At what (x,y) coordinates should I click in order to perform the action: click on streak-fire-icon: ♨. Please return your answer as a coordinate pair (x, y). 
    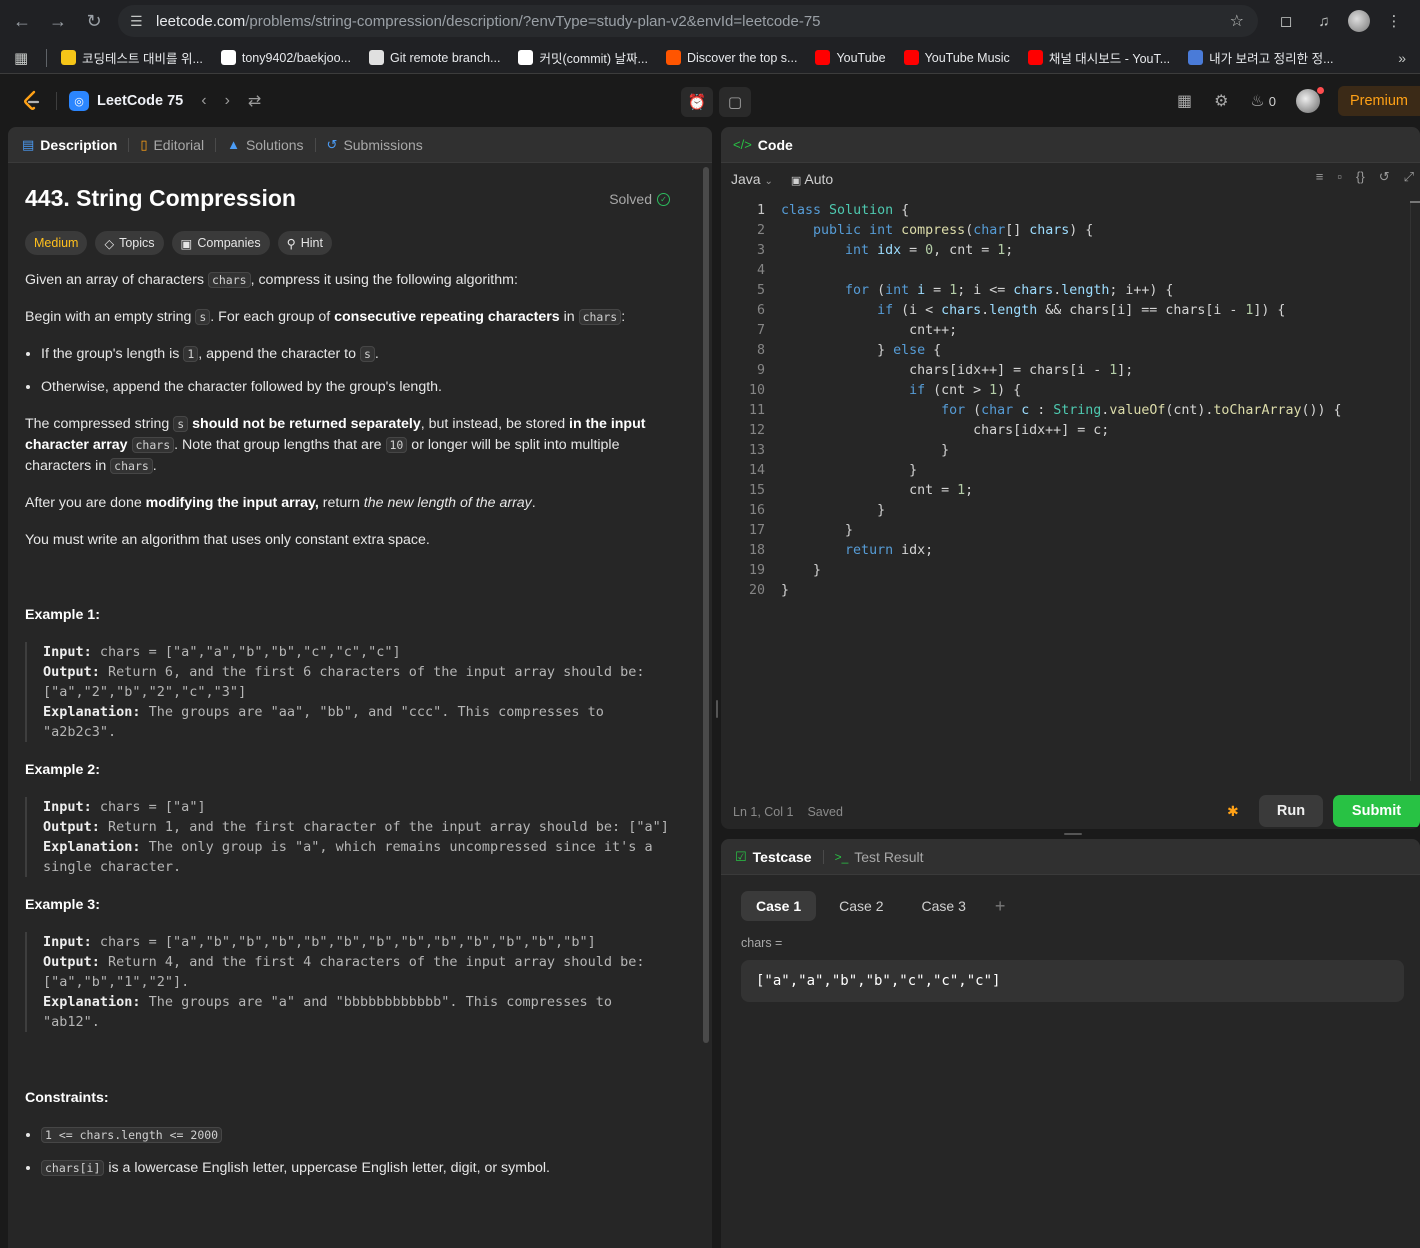
    Looking at the image, I should click on (1257, 101).